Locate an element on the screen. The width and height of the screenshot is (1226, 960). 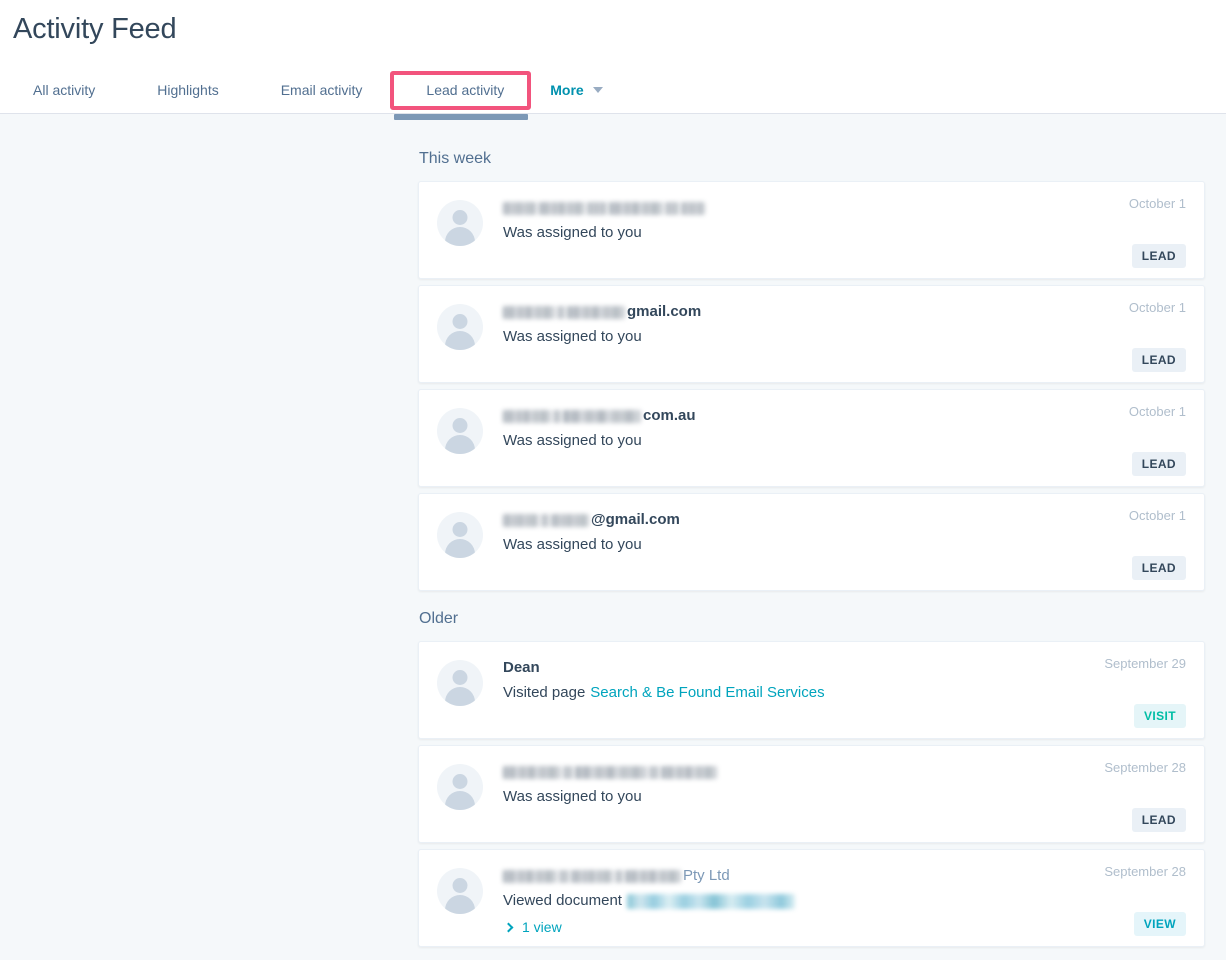
contact-name: Pty Ltd is located at coordinates (844, 876).